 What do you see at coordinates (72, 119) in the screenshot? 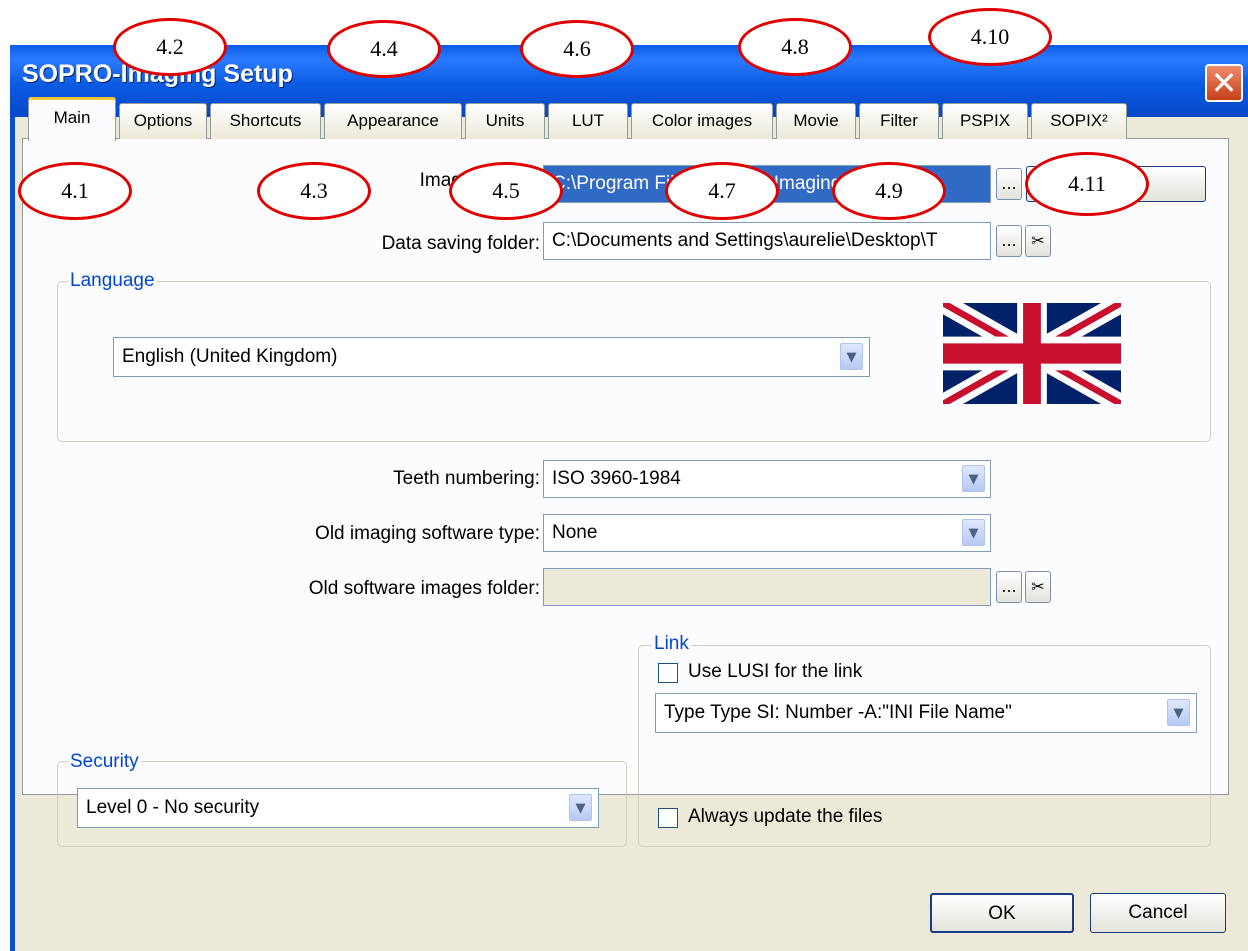
I see `tab-main: Main` at bounding box center [72, 119].